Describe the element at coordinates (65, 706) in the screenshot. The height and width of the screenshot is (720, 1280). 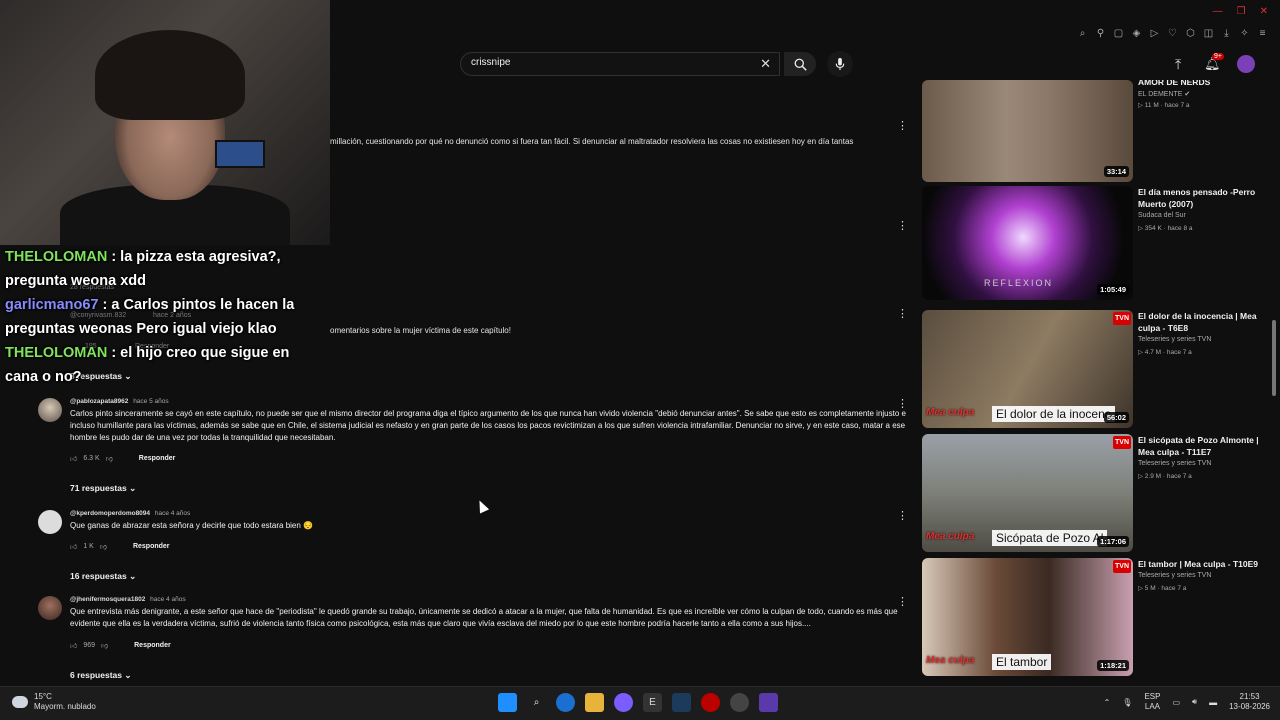
I see `weather-desc: Mayorm. nublado` at that location.